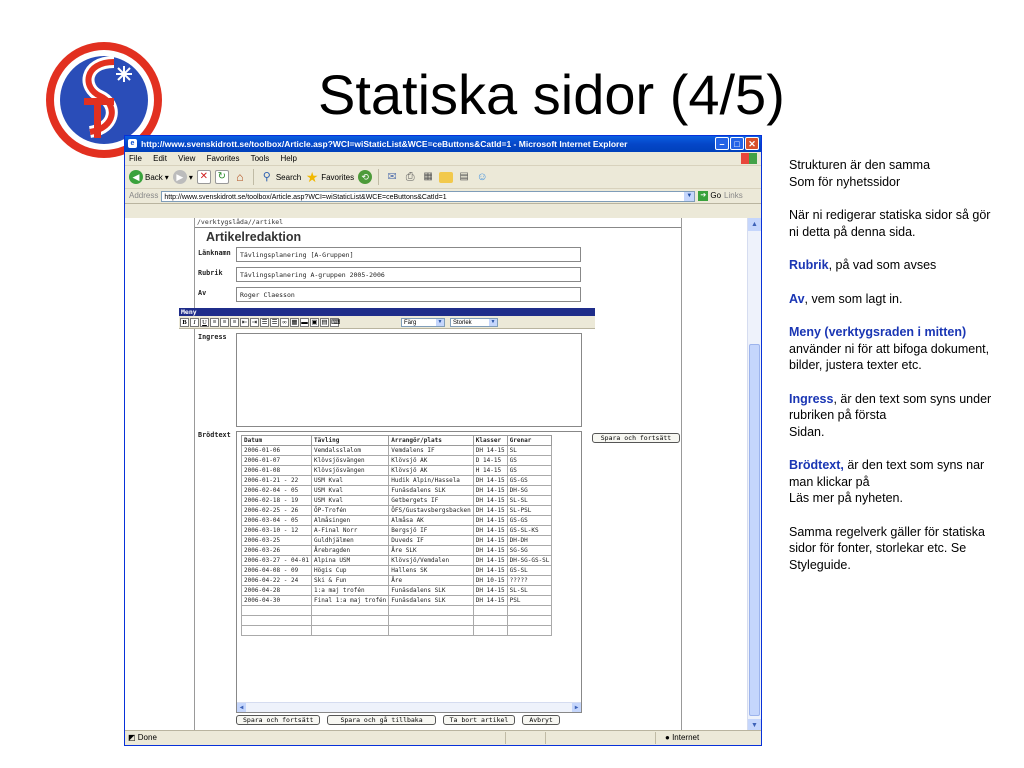  I want to click on minimize-button: –, so click(722, 143).